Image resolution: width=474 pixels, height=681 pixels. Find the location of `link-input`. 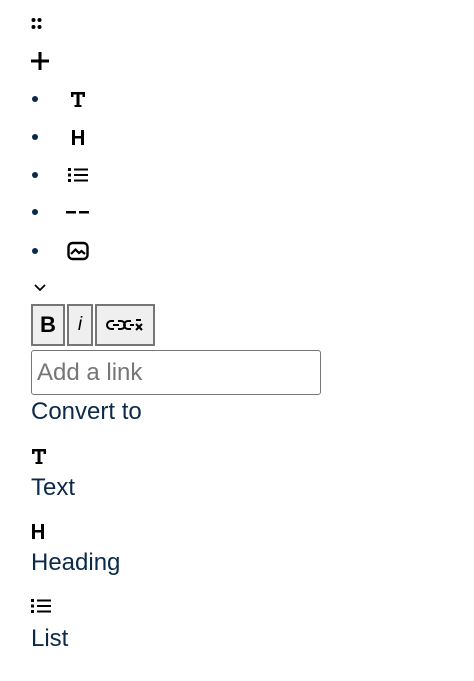

link-input is located at coordinates (176, 372).